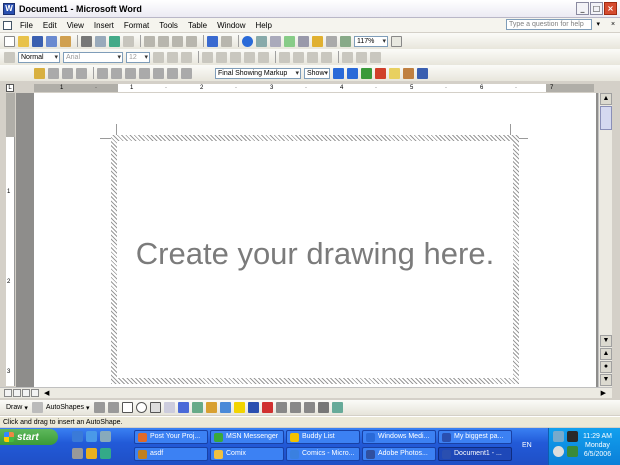  Describe the element at coordinates (606, 380) in the screenshot. I see `next-page-icon: ▼` at that location.